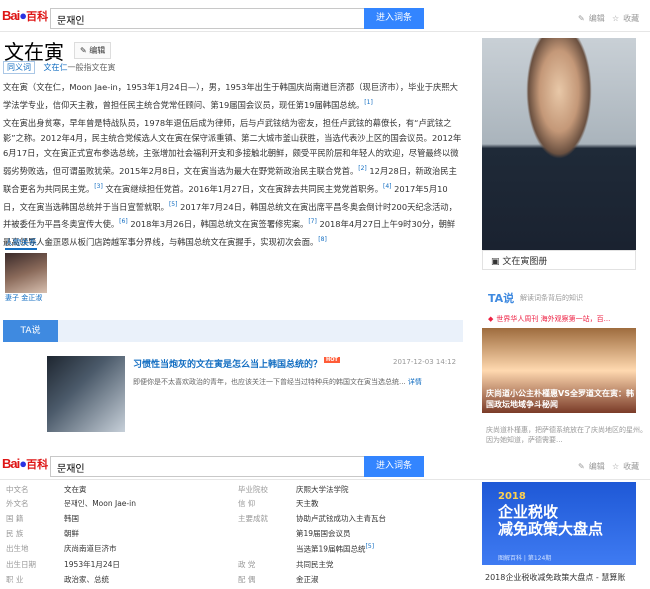 The image size is (650, 589). I want to click on ta-subtitle: 解读词条背后的知识, so click(551, 298).